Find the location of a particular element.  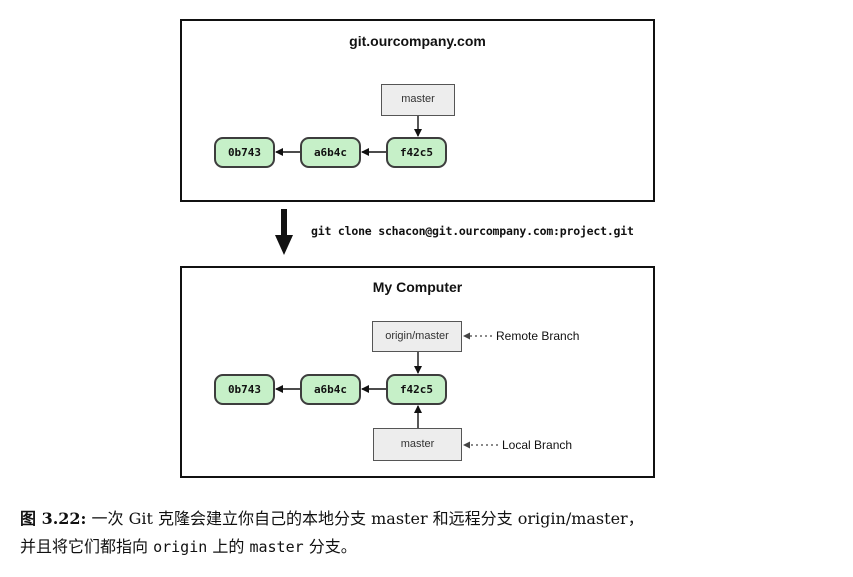

caption-text-2: 并且将它们都指向 is located at coordinates (87, 546).